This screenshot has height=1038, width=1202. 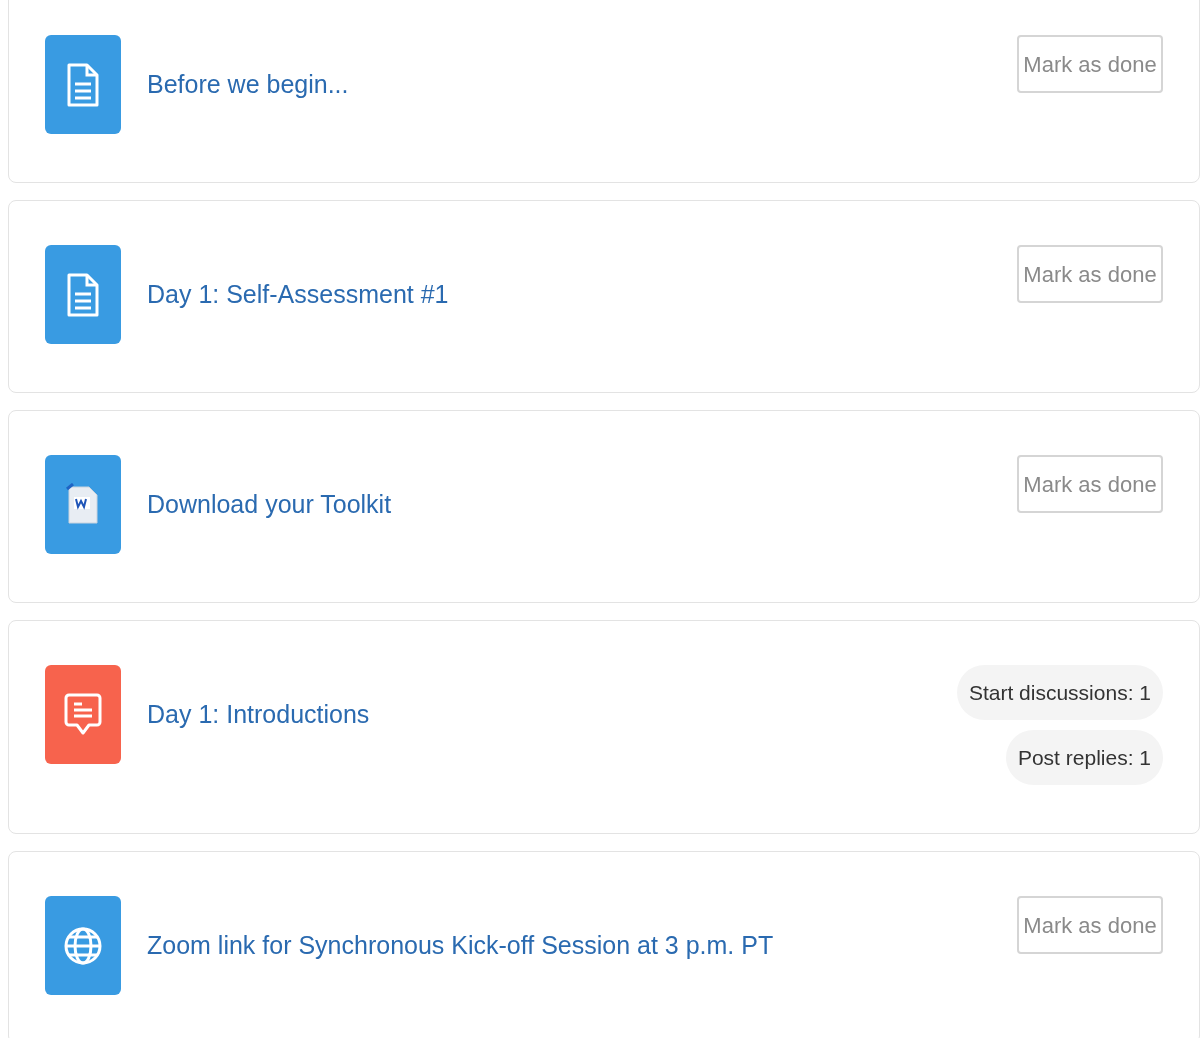 I want to click on activity-link: Day 1: Introductions, so click(x=258, y=714).